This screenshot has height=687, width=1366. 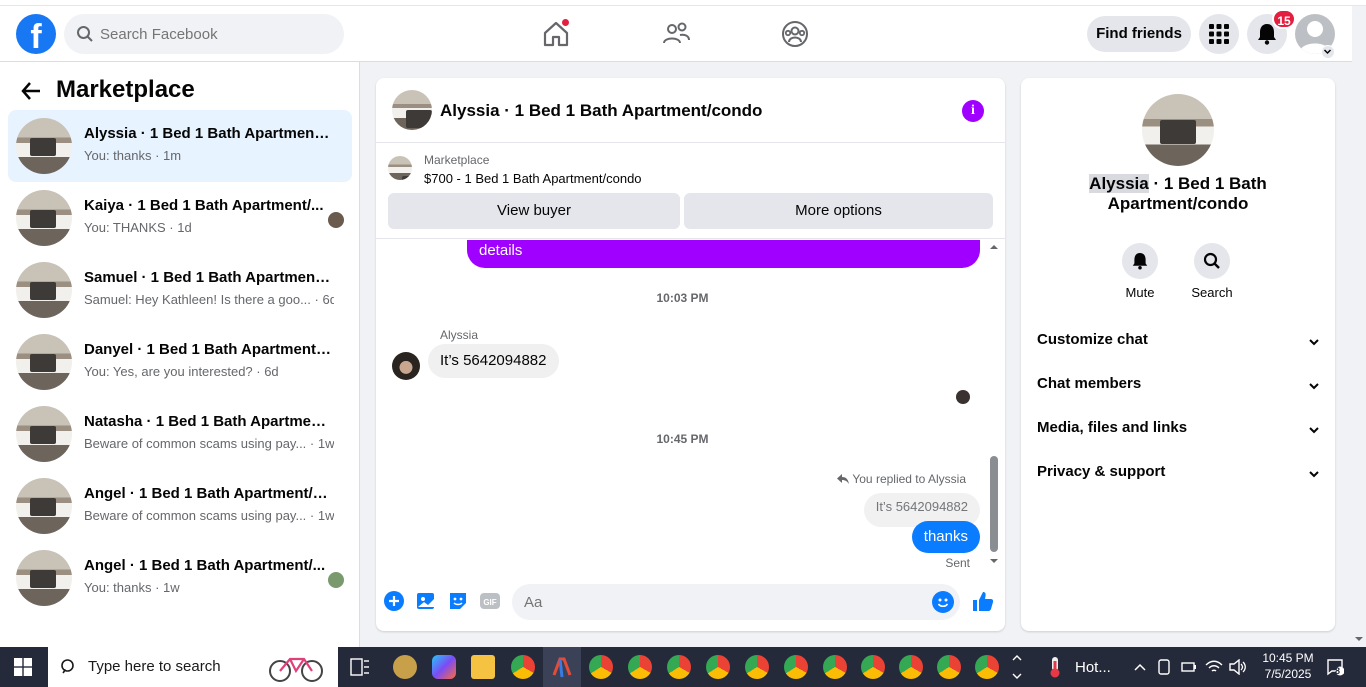 I want to click on message-composer: GIF, so click(x=690, y=602).